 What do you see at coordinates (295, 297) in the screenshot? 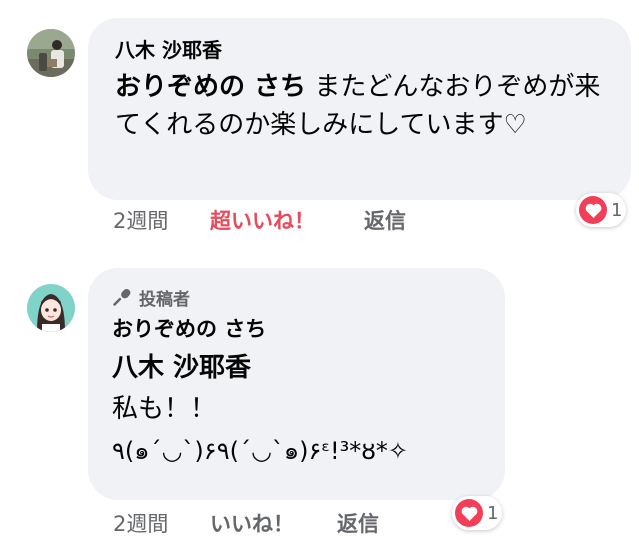
I see `author-badge: 投稿者` at bounding box center [295, 297].